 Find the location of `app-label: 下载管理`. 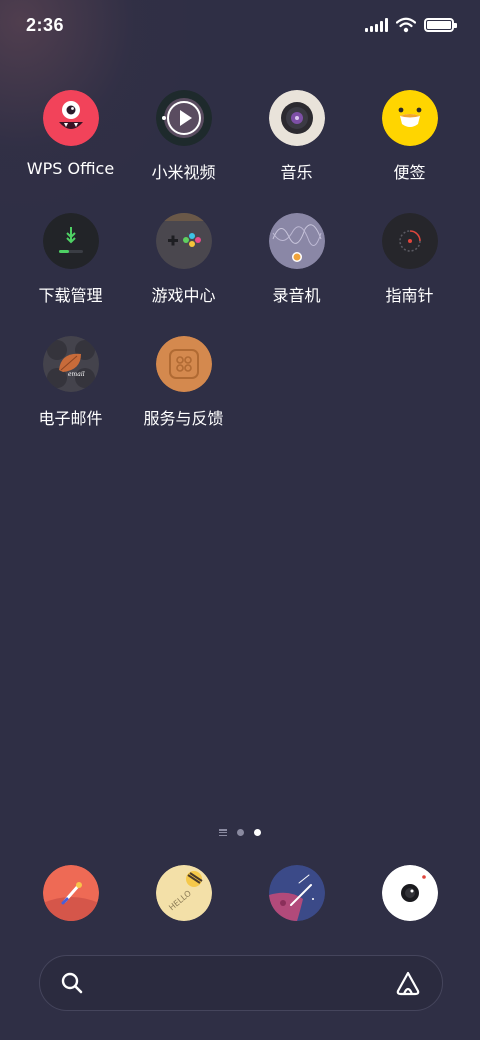

app-label: 下载管理 is located at coordinates (70, 295).